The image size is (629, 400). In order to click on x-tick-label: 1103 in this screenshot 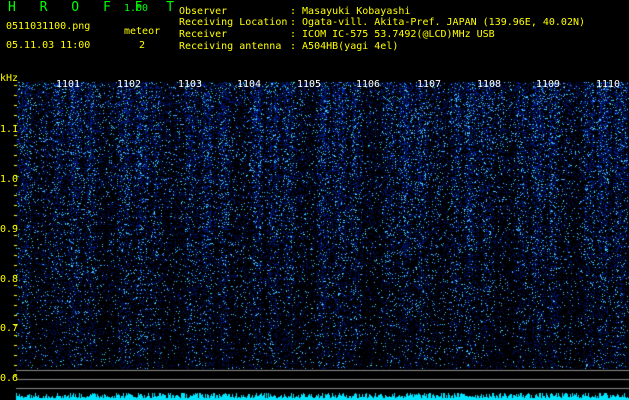, I will do `click(190, 84)`.